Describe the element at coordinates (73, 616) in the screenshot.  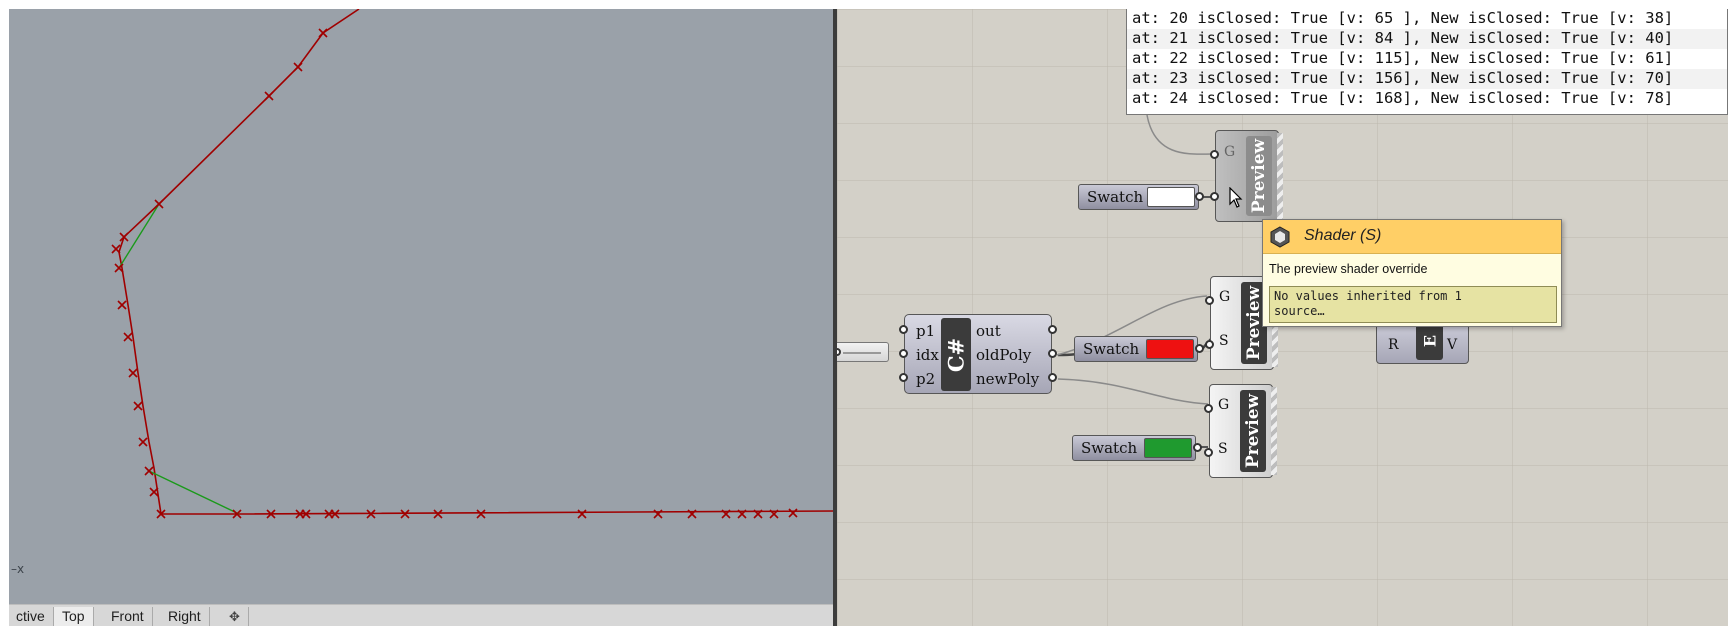
I see `tab-top: Top` at that location.